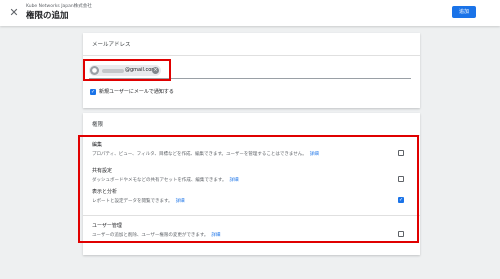 The image size is (500, 279). Describe the element at coordinates (251, 55) in the screenshot. I see `divider` at that location.